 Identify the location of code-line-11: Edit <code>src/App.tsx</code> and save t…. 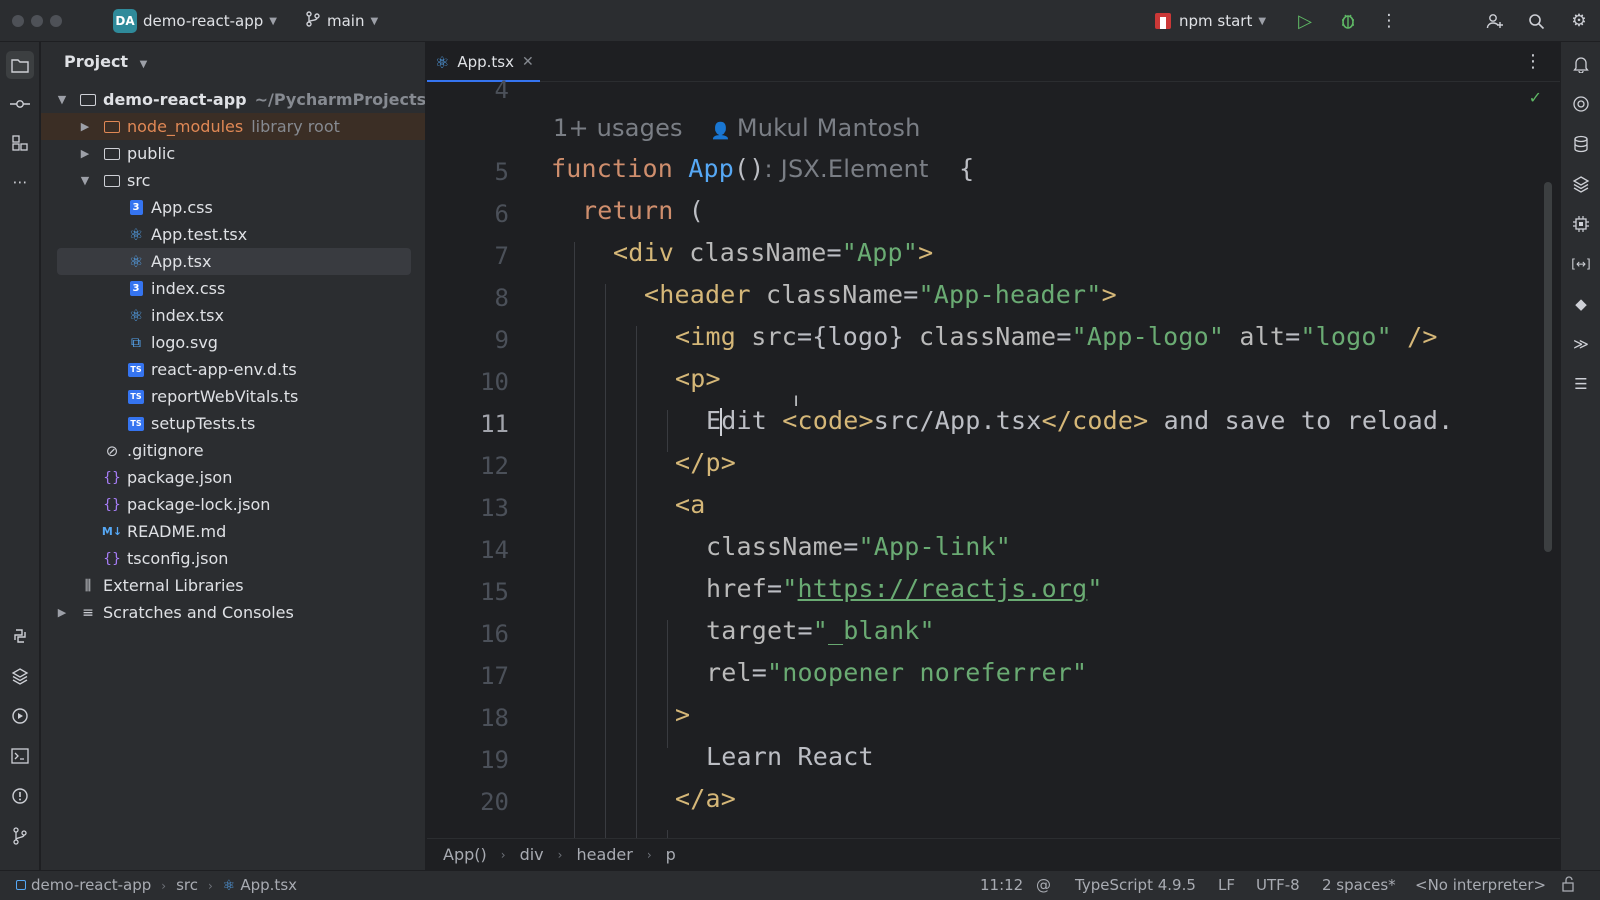
(1080, 421).